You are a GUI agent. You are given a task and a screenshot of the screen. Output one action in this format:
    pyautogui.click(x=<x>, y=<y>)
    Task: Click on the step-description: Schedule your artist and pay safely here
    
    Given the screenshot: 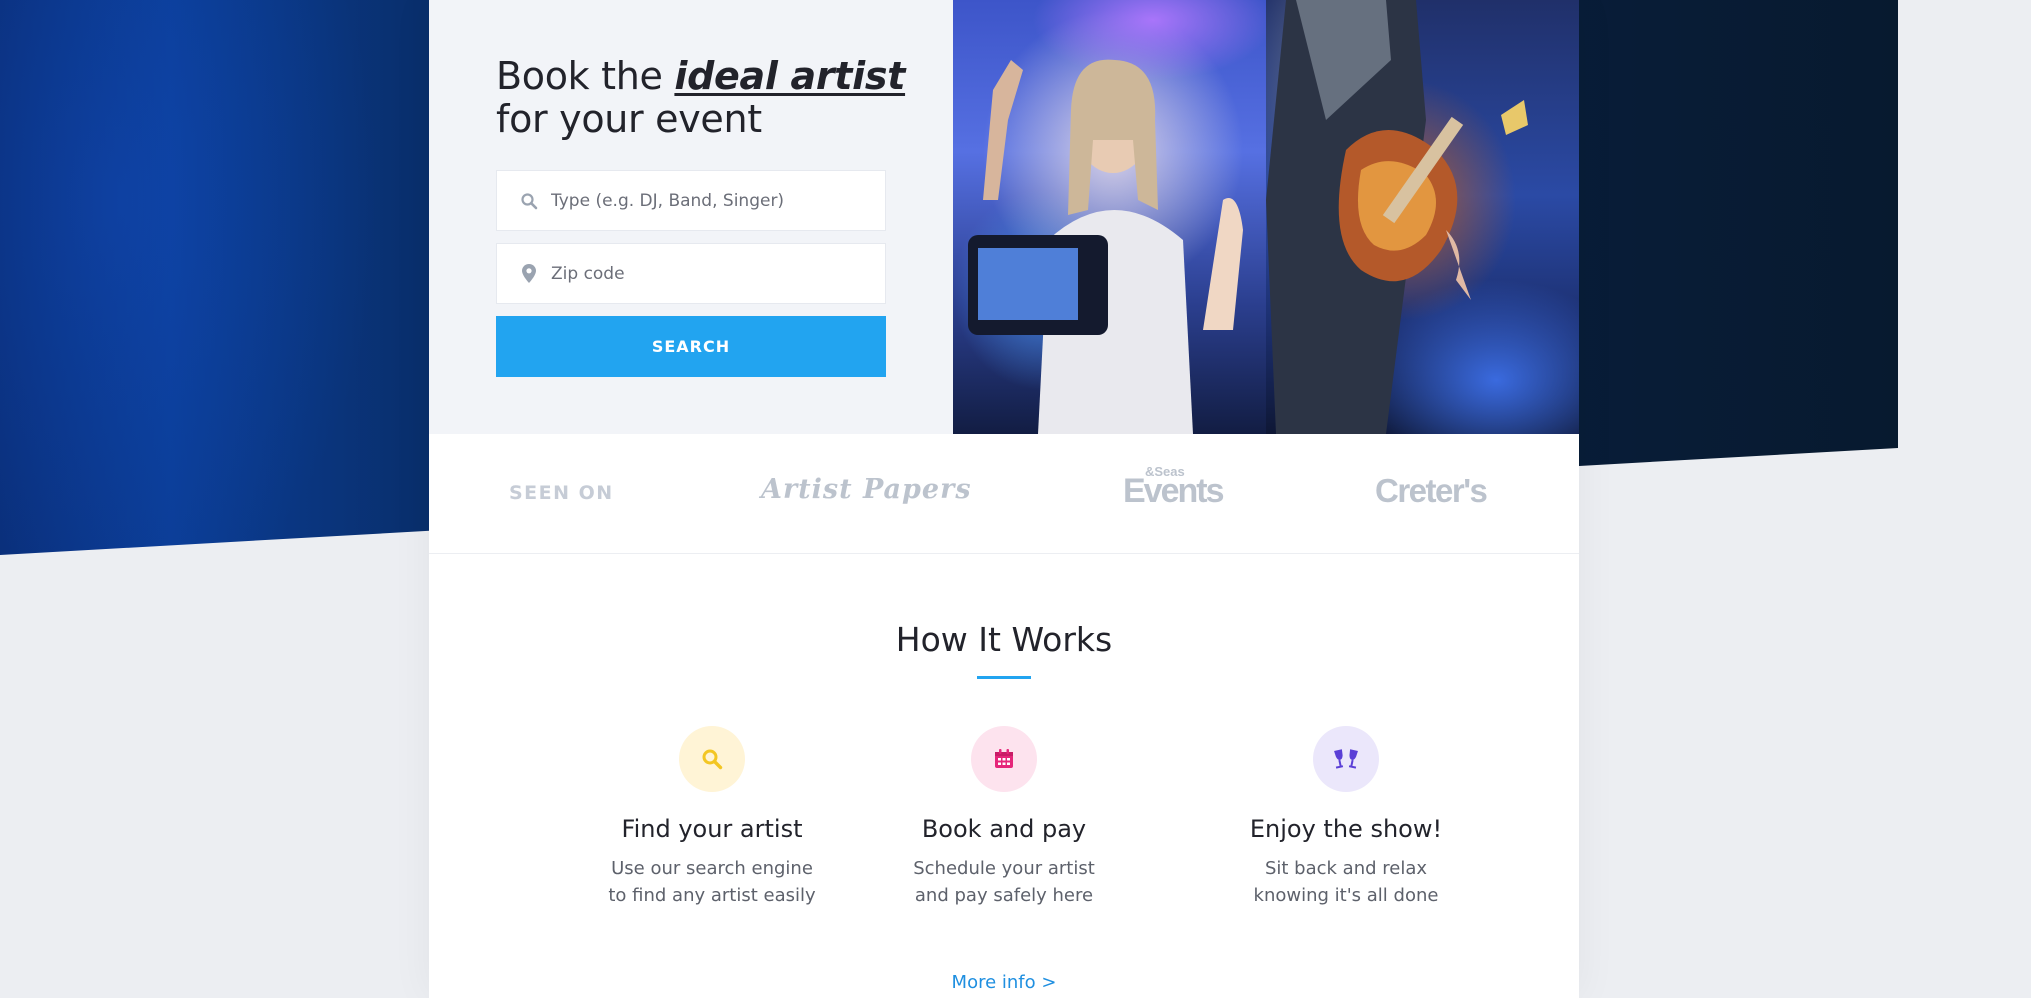 What is the action you would take?
    pyautogui.click(x=1004, y=882)
    